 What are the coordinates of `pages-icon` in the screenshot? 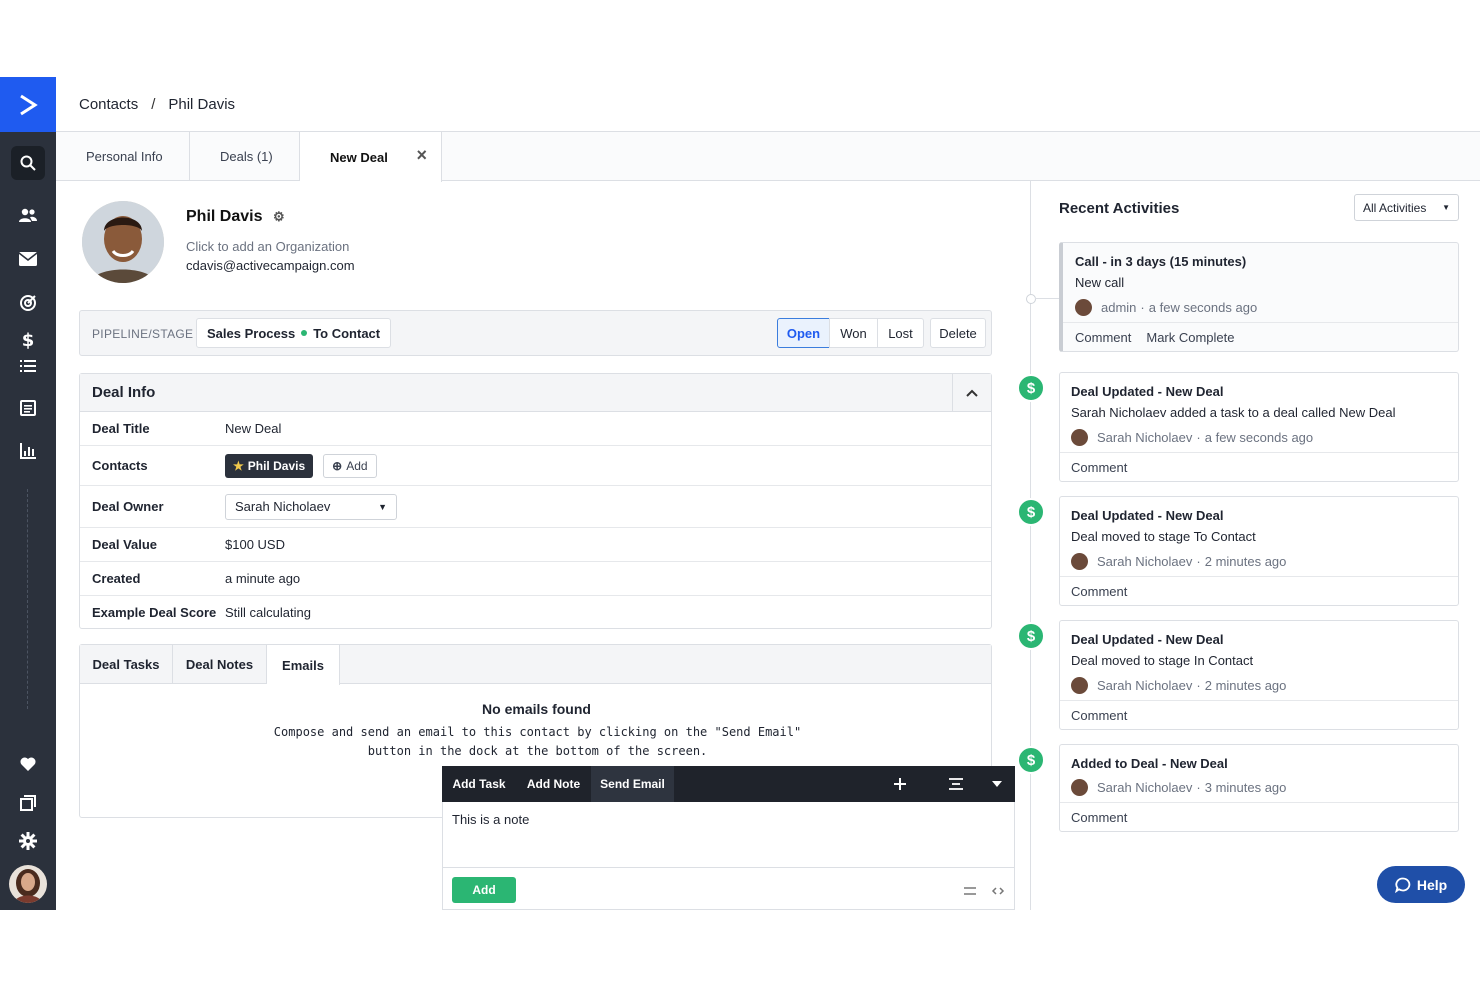 It's located at (28, 803).